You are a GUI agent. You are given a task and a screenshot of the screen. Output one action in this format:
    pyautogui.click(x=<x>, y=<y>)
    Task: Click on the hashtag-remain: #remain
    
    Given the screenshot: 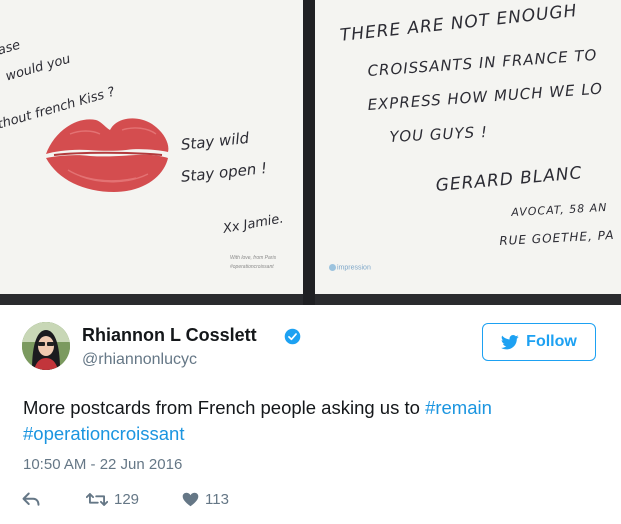 What is the action you would take?
    pyautogui.click(x=458, y=407)
    